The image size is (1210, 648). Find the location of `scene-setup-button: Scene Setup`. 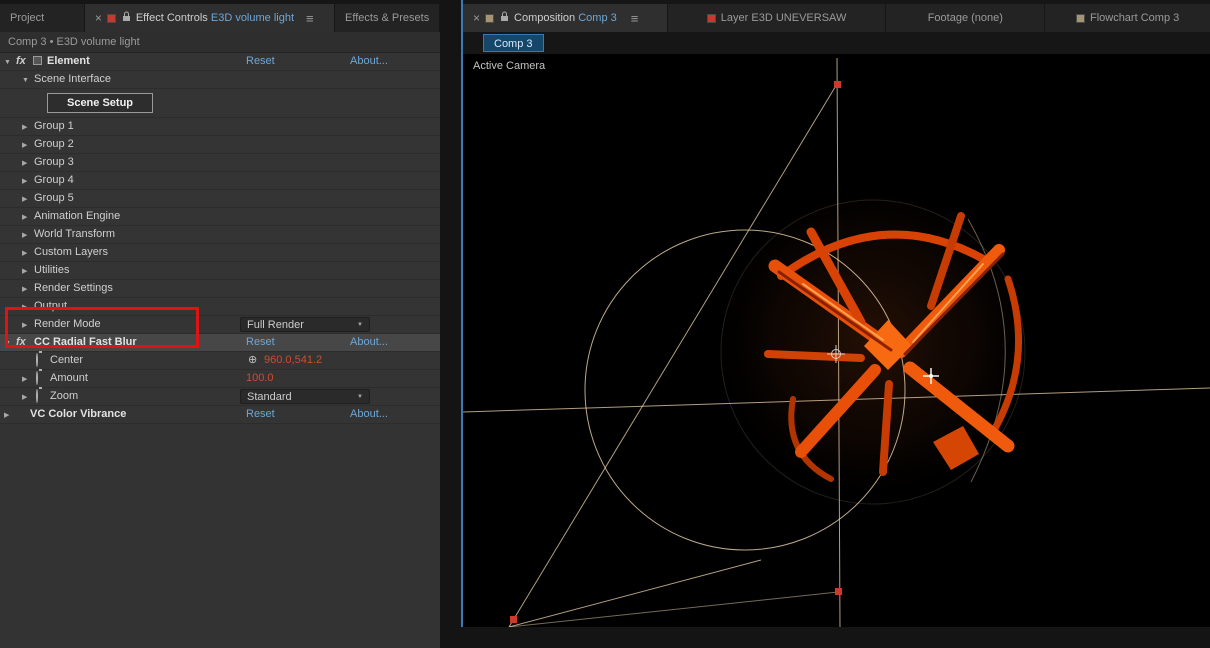

scene-setup-button: Scene Setup is located at coordinates (100, 103).